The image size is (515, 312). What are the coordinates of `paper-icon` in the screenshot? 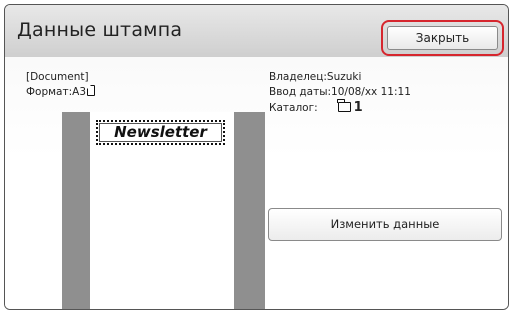 It's located at (91, 90).